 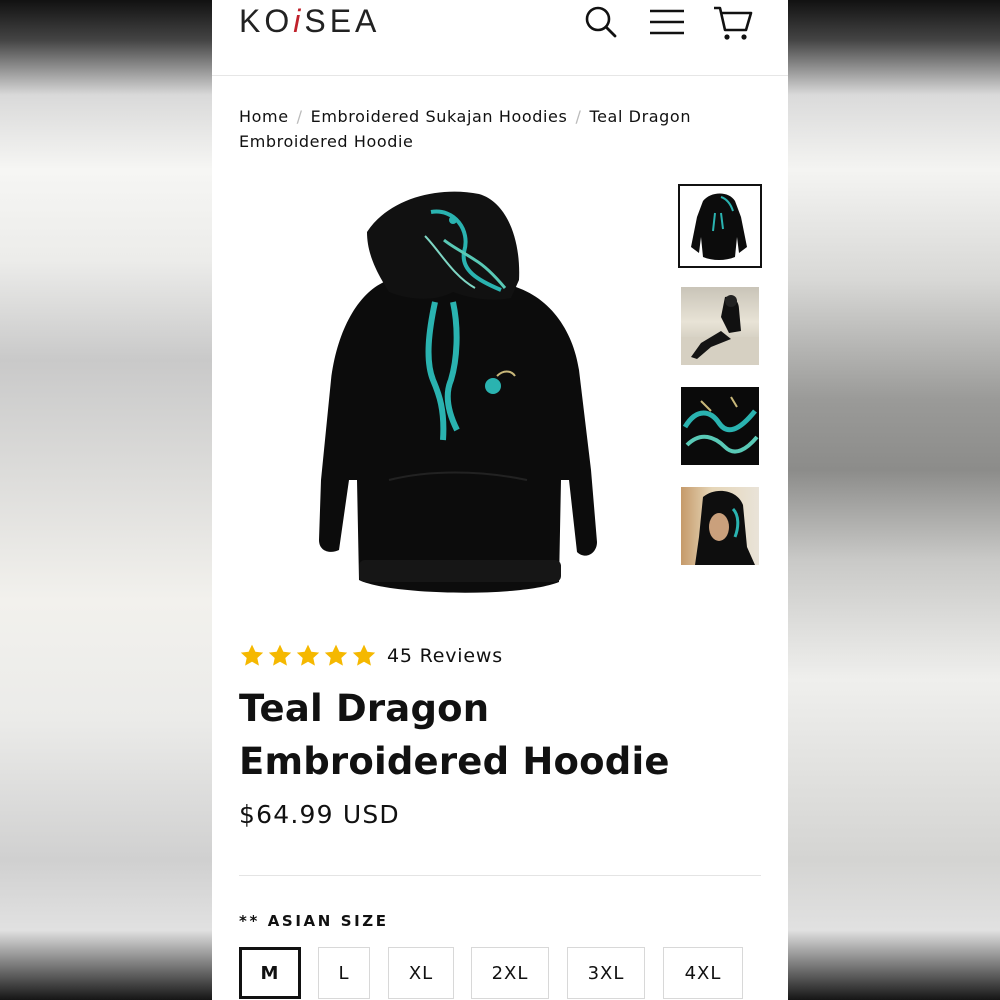 I want to click on logo-text-right: SEA, so click(x=342, y=21).